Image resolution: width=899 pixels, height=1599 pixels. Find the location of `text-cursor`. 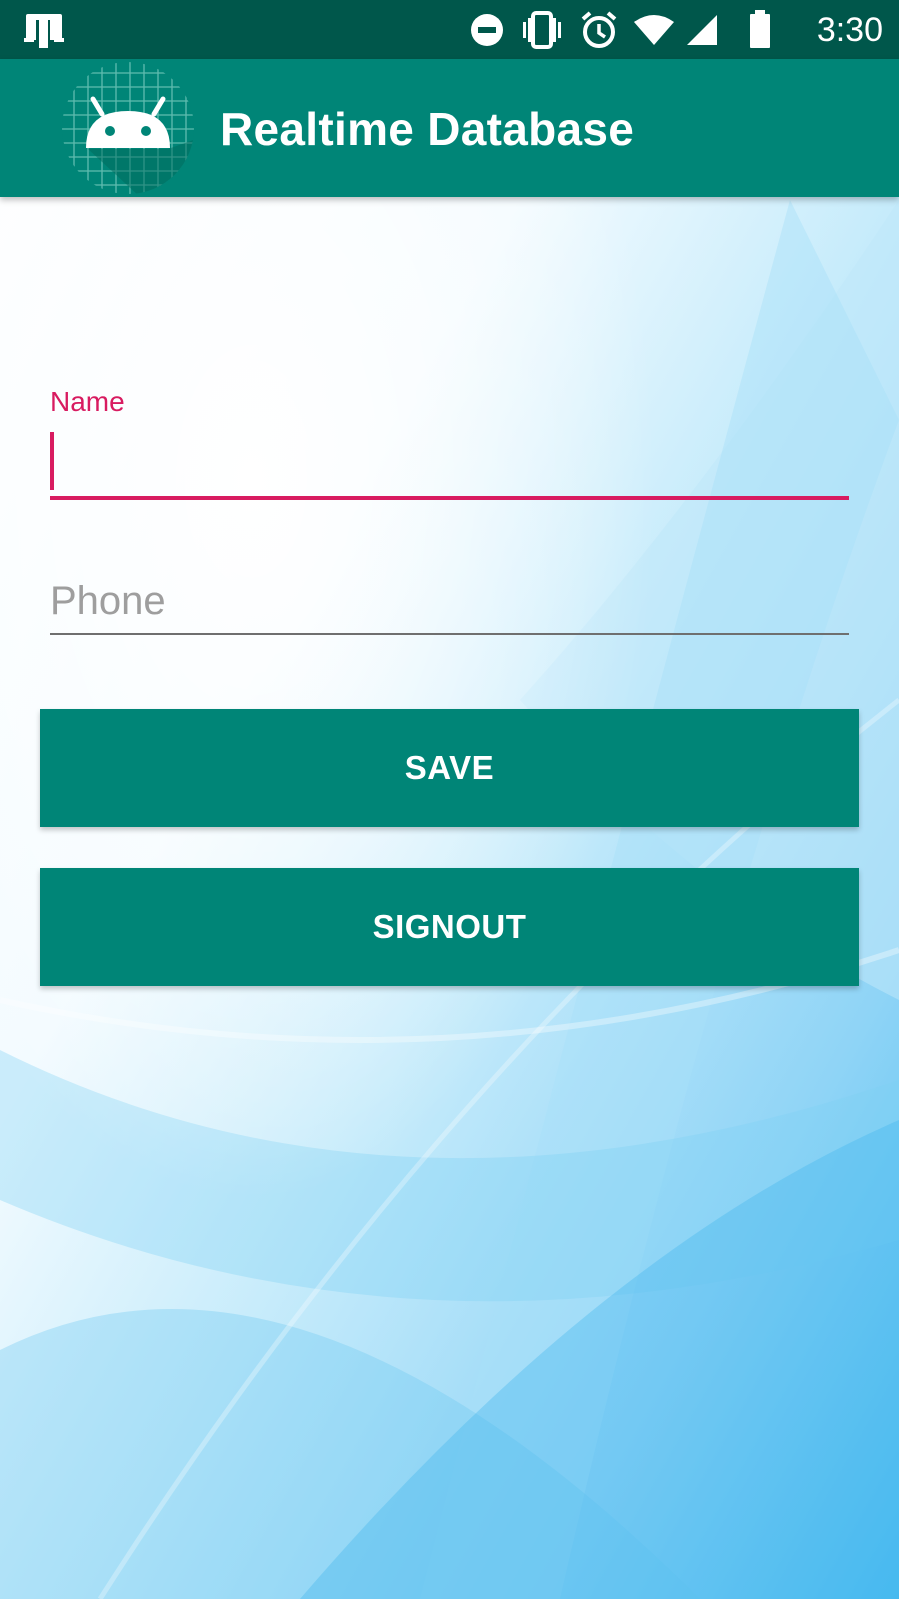

text-cursor is located at coordinates (52, 461).